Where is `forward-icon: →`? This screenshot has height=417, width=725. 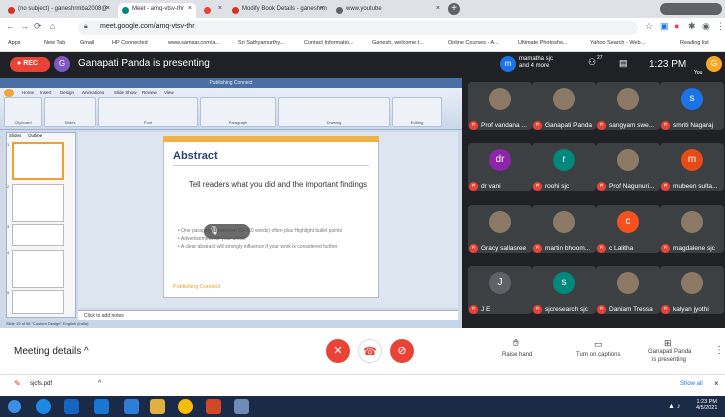 forward-icon: → is located at coordinates (24, 26).